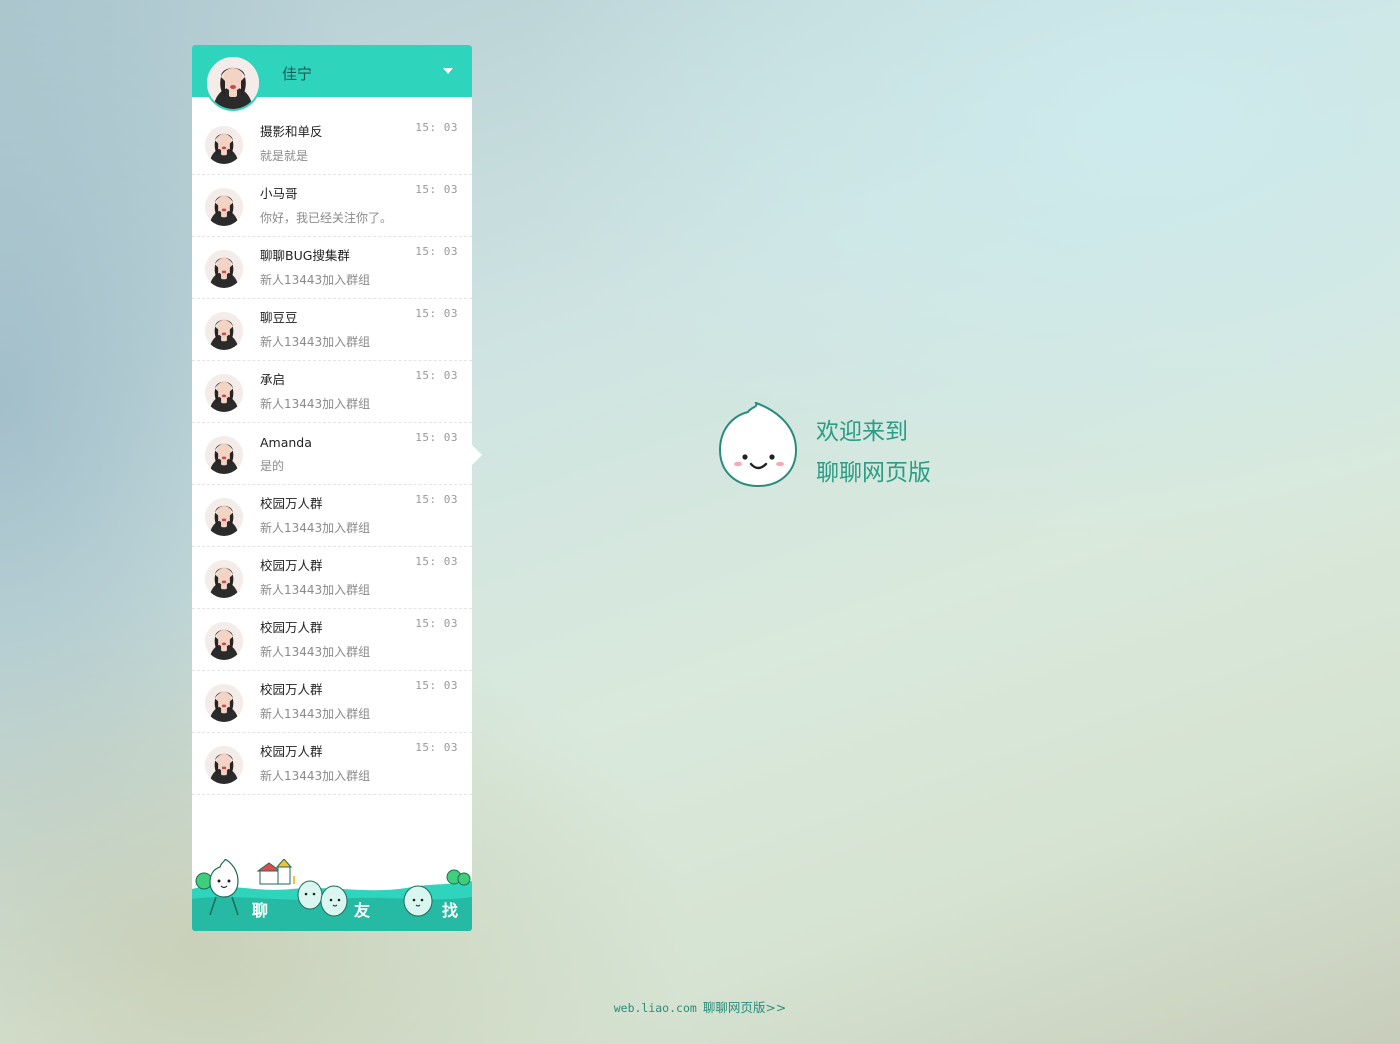  Describe the element at coordinates (873, 473) in the screenshot. I see `welcome-line-2: 聊聊网页版` at that location.